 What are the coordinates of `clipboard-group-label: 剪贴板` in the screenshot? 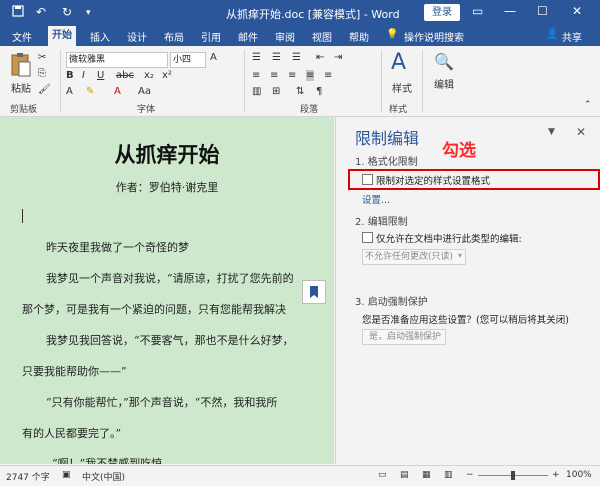 It's located at (24, 110).